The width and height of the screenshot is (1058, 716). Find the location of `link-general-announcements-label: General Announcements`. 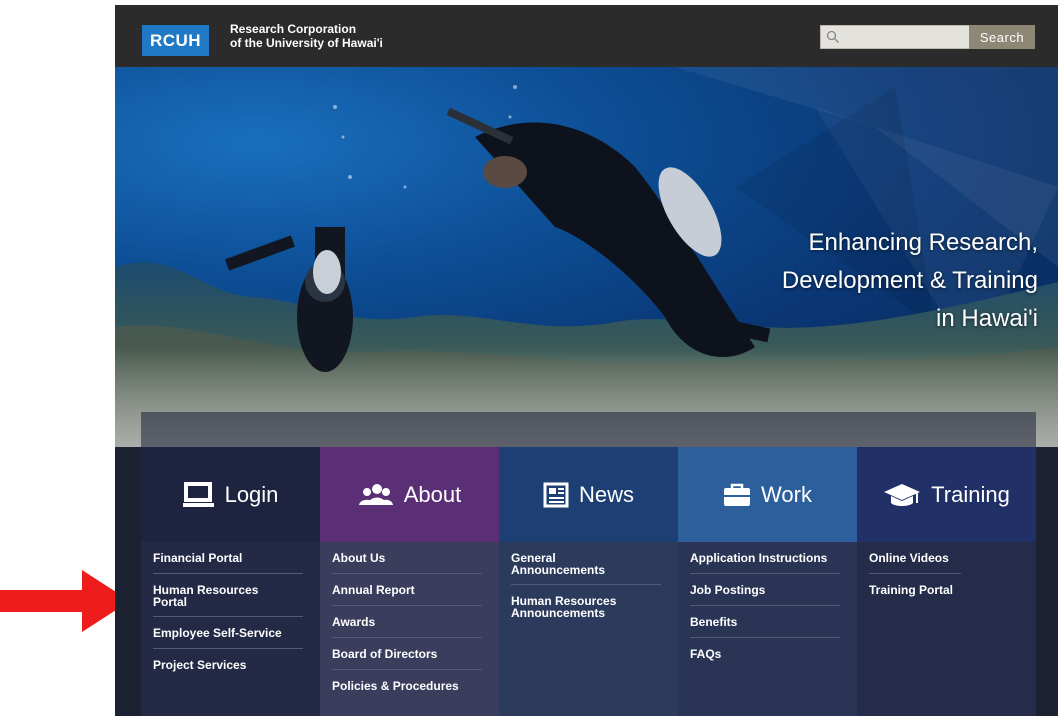

link-general-announcements-label: General Announcements is located at coordinates (558, 564).